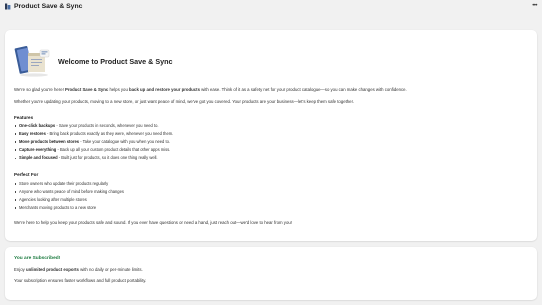 The width and height of the screenshot is (542, 305). Describe the element at coordinates (52, 269) in the screenshot. I see `subscription-emphasis: unlimited product exports` at that location.